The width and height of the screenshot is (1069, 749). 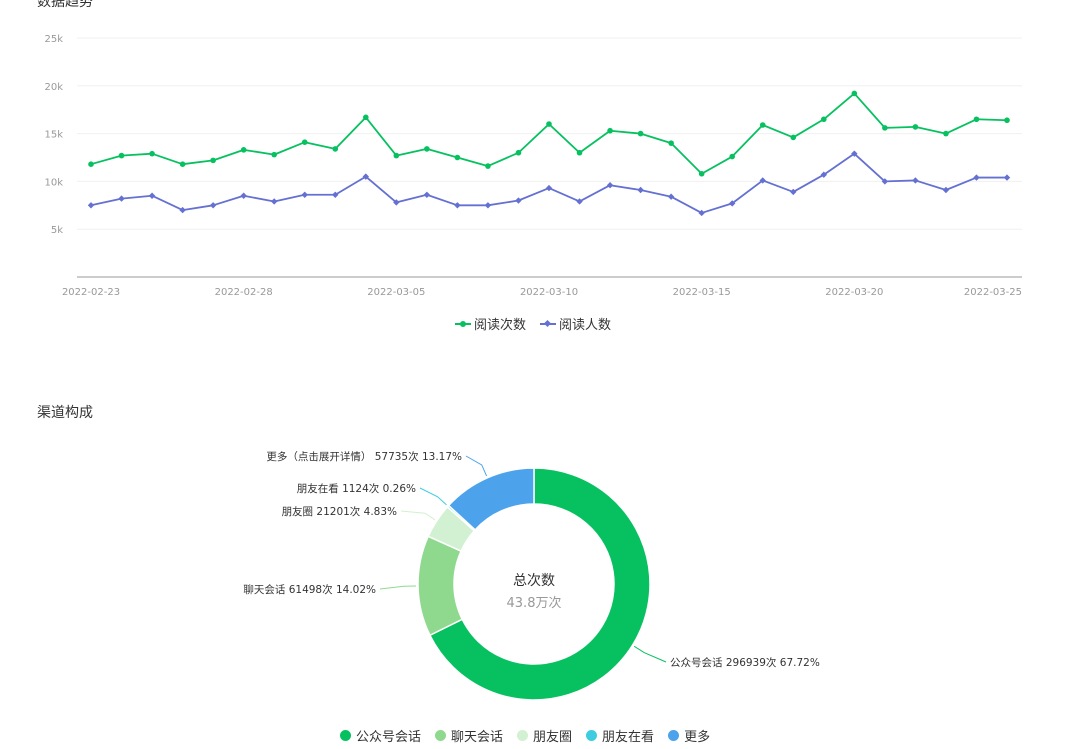 I want to click on legend-item-more: 更多, so click(x=689, y=735).